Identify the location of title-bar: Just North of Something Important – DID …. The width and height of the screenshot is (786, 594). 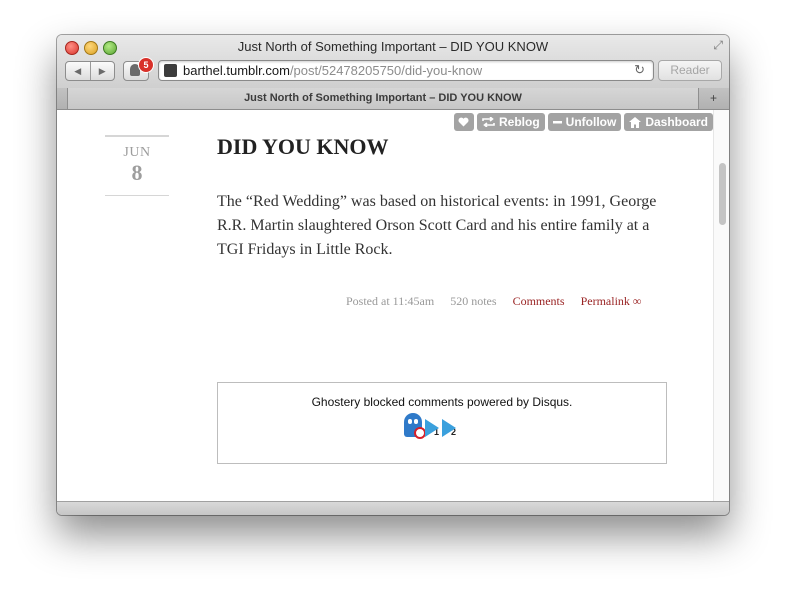
(393, 62).